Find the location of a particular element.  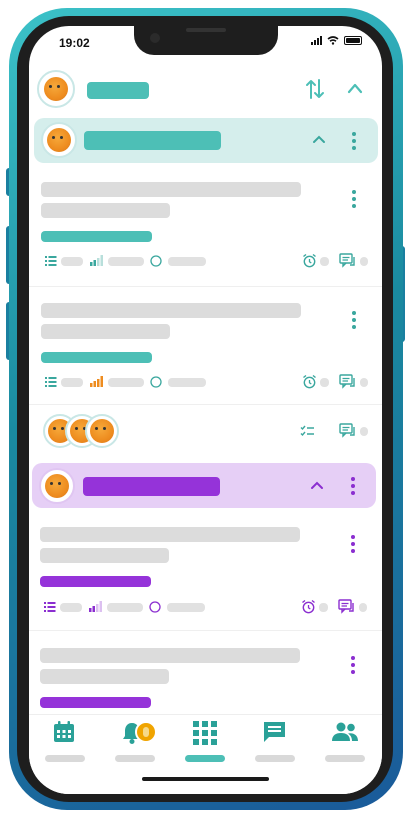

user-avatar is located at coordinates (56, 89).